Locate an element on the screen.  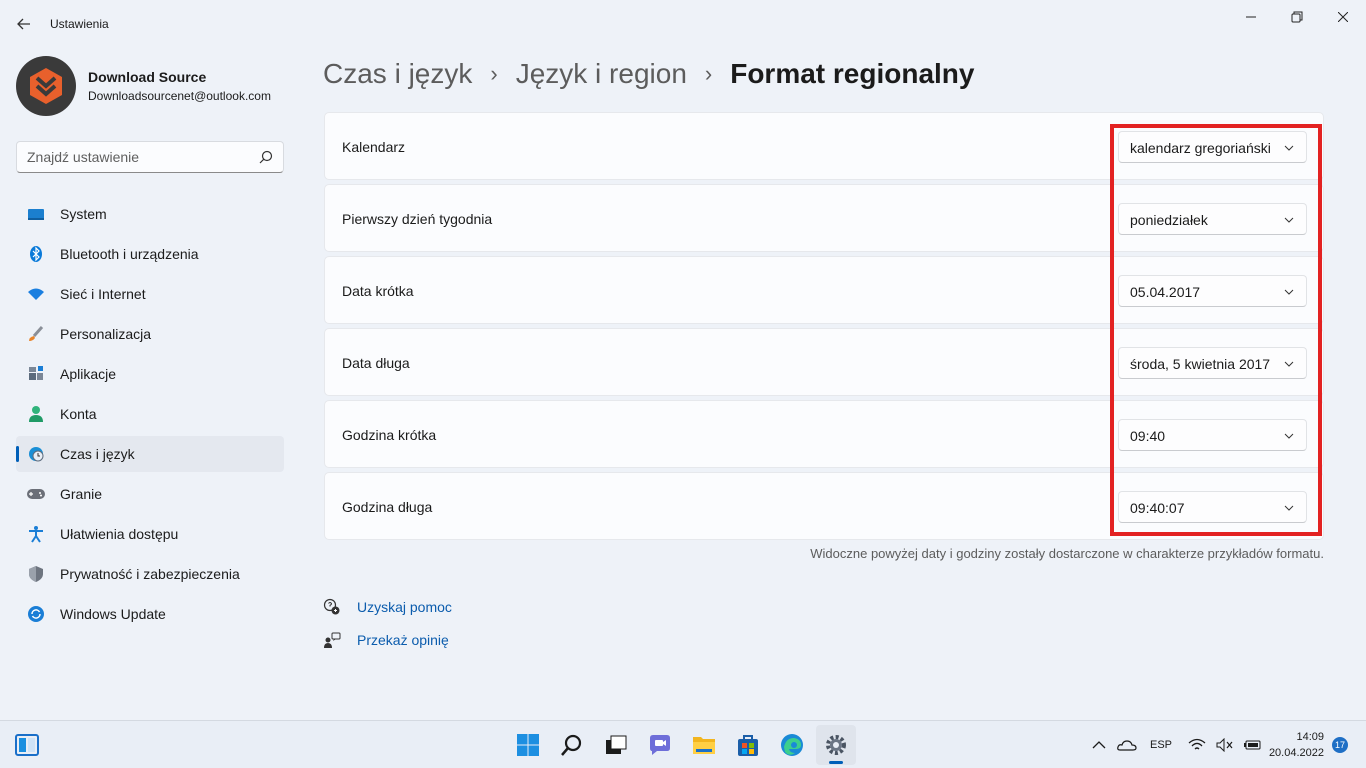
restore-button is located at coordinates (1297, 17).